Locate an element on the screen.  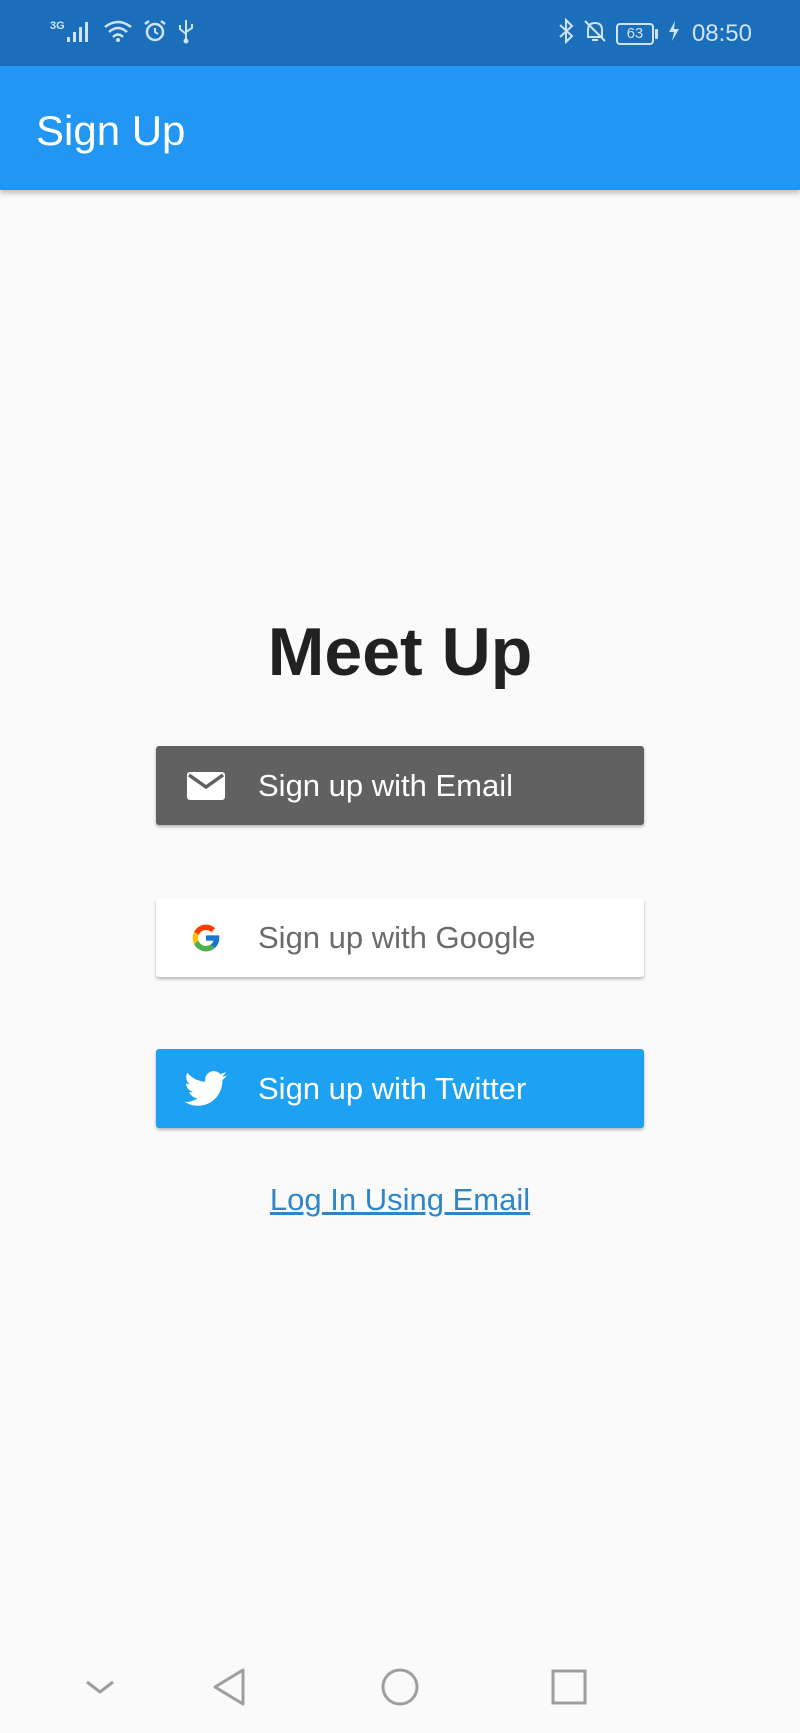
google-icon is located at coordinates (206, 937).